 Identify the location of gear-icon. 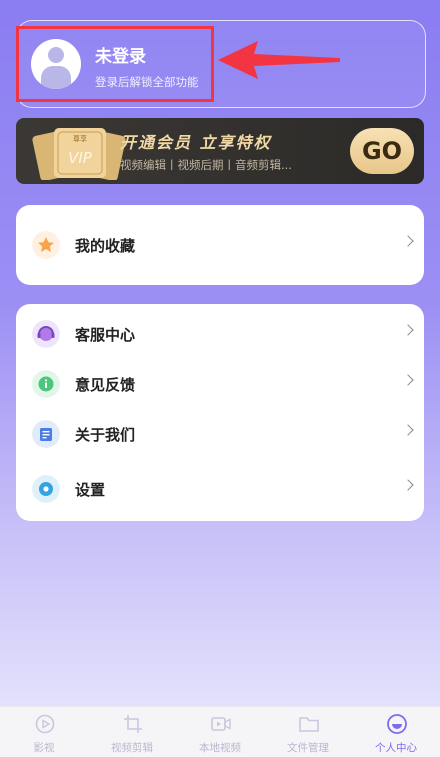
(46, 489).